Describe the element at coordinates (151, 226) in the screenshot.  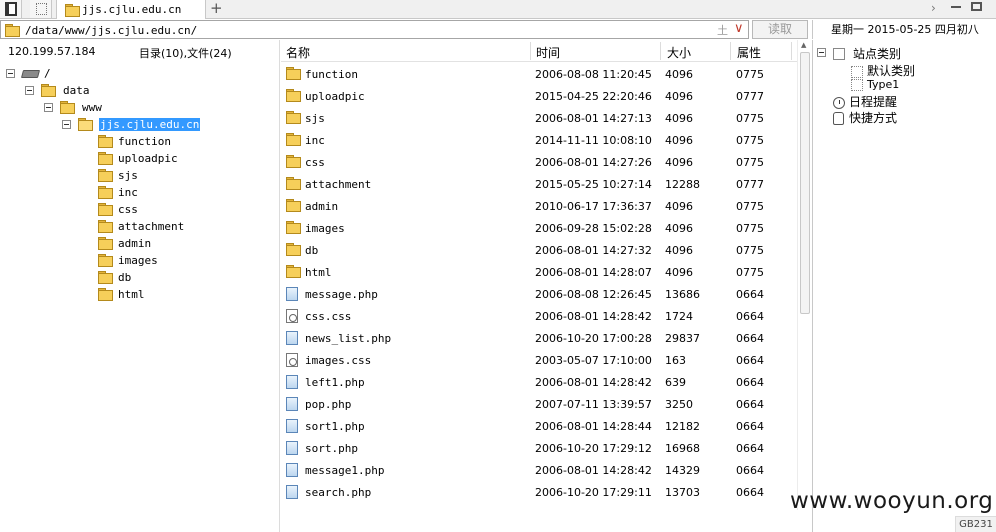
I see `tree-label: attachment` at that location.